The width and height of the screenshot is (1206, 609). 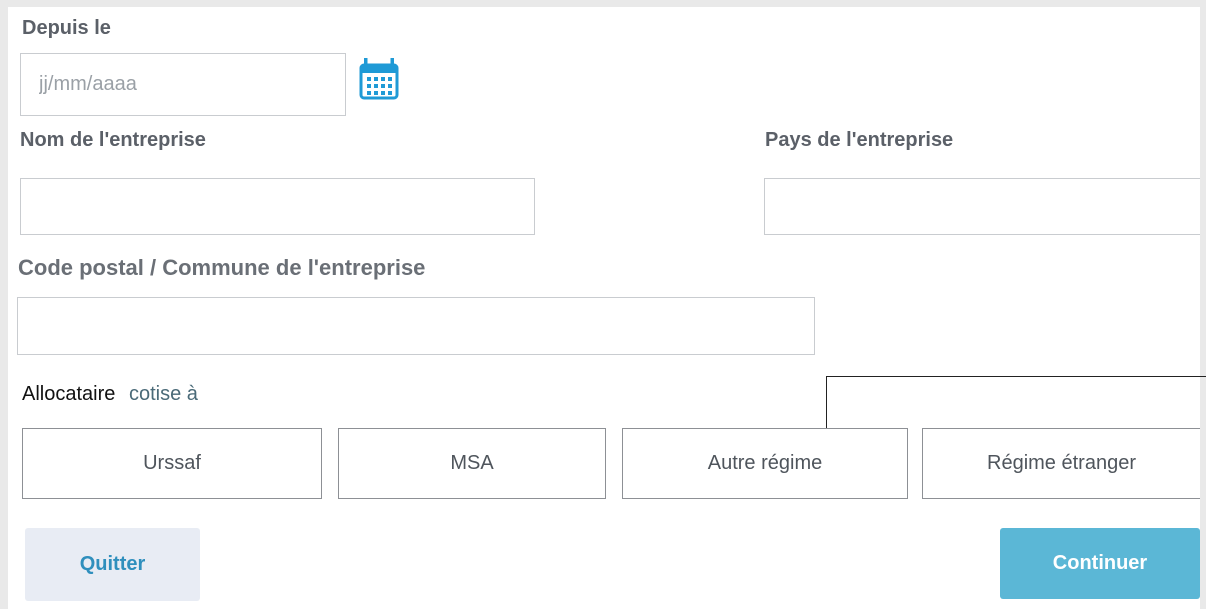 What do you see at coordinates (112, 564) in the screenshot?
I see `quitter-button: Quitter` at bounding box center [112, 564].